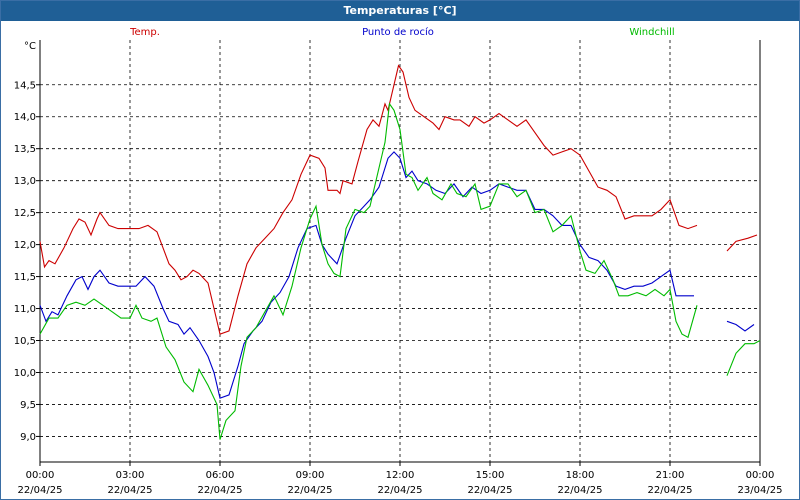  What do you see at coordinates (25, 373) in the screenshot?
I see `y-tick-label: 10,0` at bounding box center [25, 373].